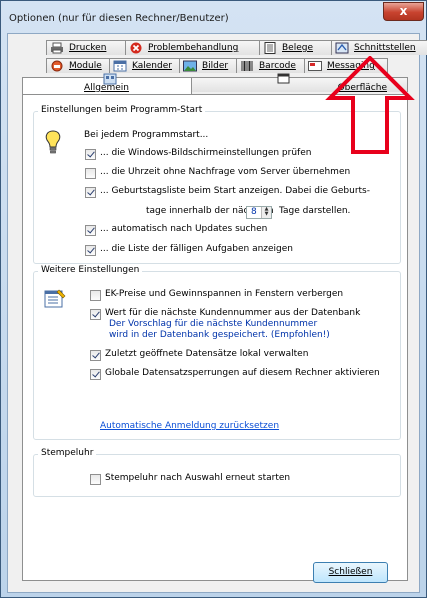  I want to click on spinner-arrows-icon: ▲ ▼, so click(266, 212).